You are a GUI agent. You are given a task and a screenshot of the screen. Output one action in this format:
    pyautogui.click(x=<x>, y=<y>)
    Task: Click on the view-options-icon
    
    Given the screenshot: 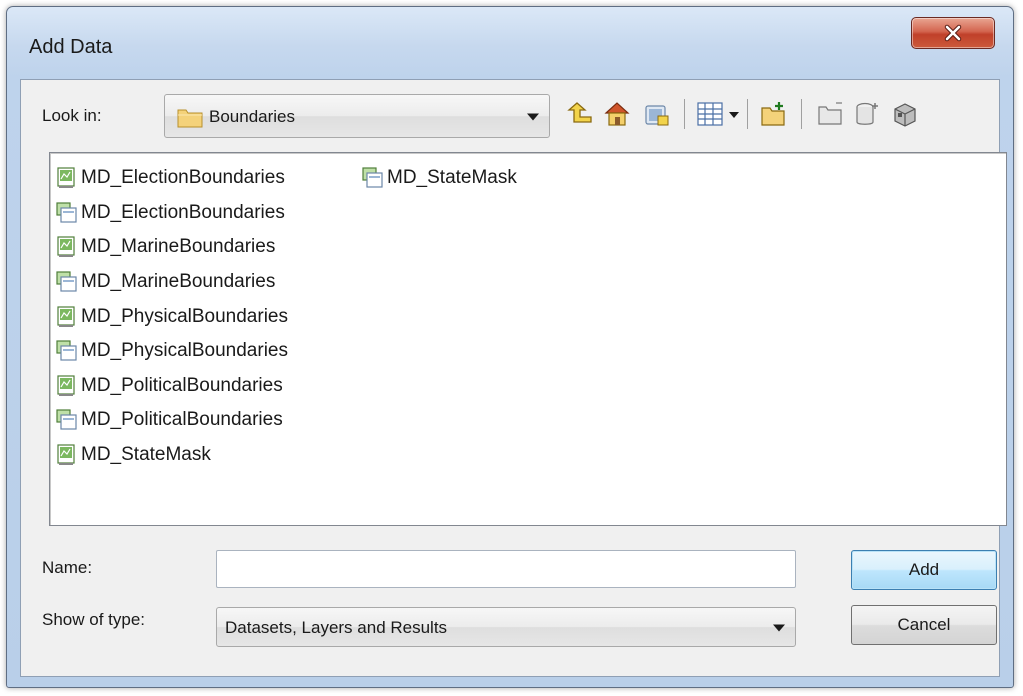 What is the action you would take?
    pyautogui.click(x=710, y=114)
    